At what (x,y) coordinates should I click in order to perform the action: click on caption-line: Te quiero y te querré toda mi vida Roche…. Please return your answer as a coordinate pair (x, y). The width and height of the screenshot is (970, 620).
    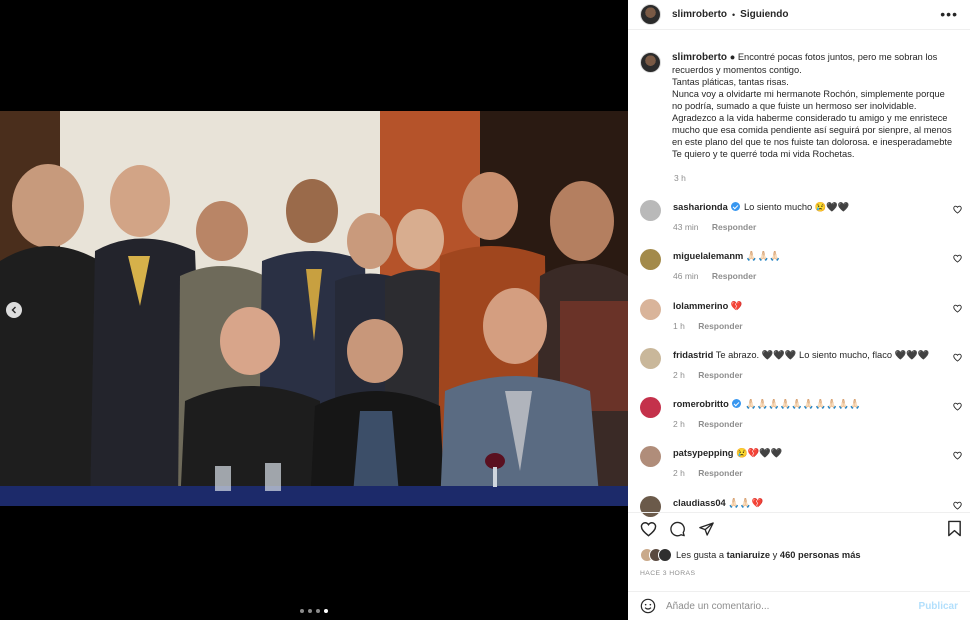
    Looking at the image, I should click on (763, 154).